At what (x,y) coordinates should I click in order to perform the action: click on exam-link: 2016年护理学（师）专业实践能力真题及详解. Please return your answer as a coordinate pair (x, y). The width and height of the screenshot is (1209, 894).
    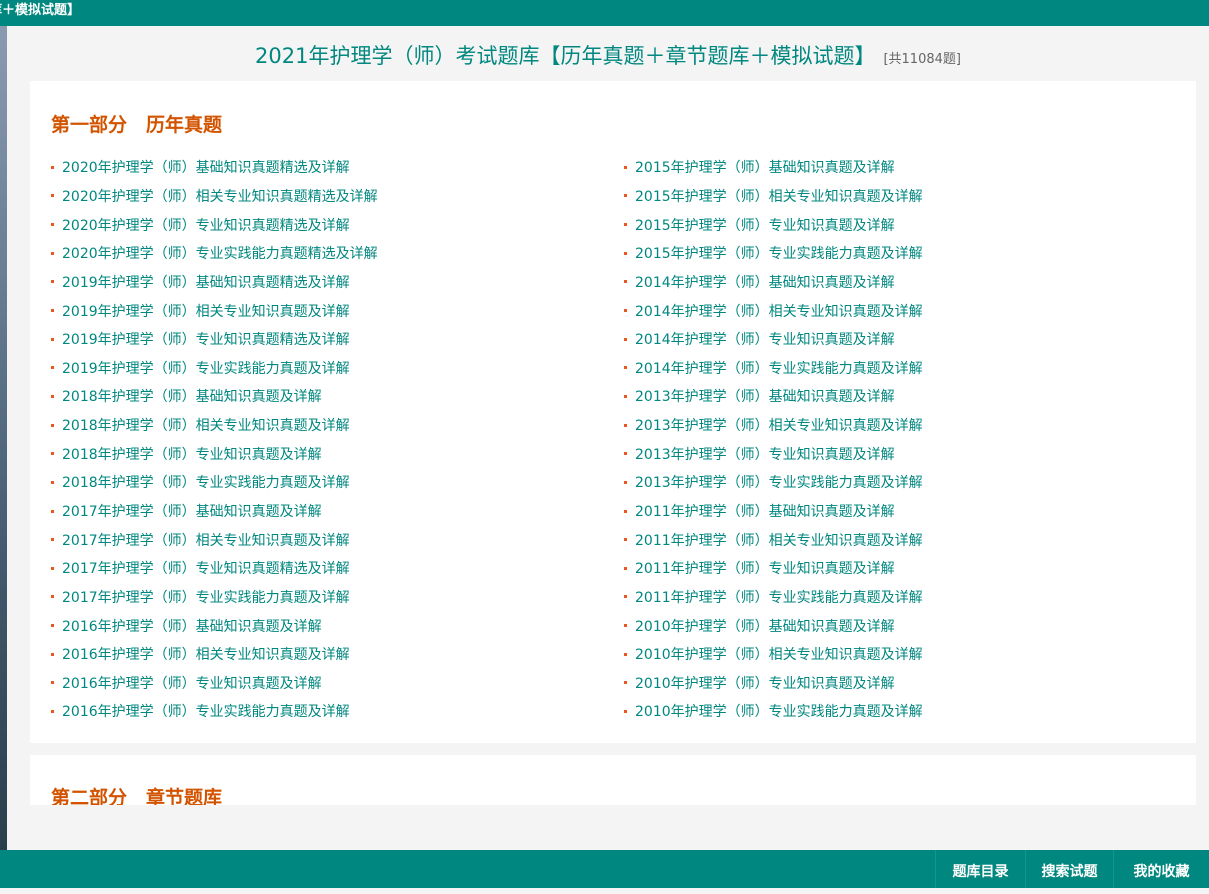
    Looking at the image, I should click on (214, 711).